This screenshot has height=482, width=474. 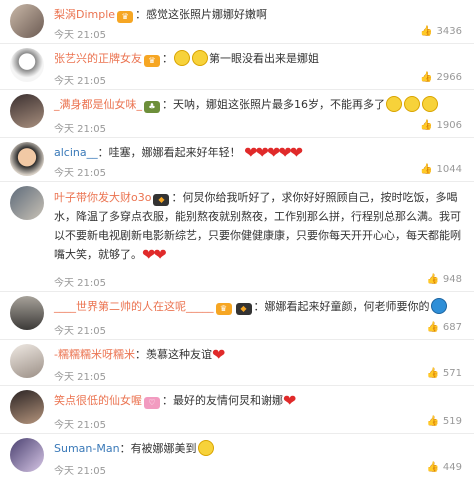 What do you see at coordinates (152, 107) in the screenshot?
I see `vip-badge-icon: ♣` at bounding box center [152, 107].